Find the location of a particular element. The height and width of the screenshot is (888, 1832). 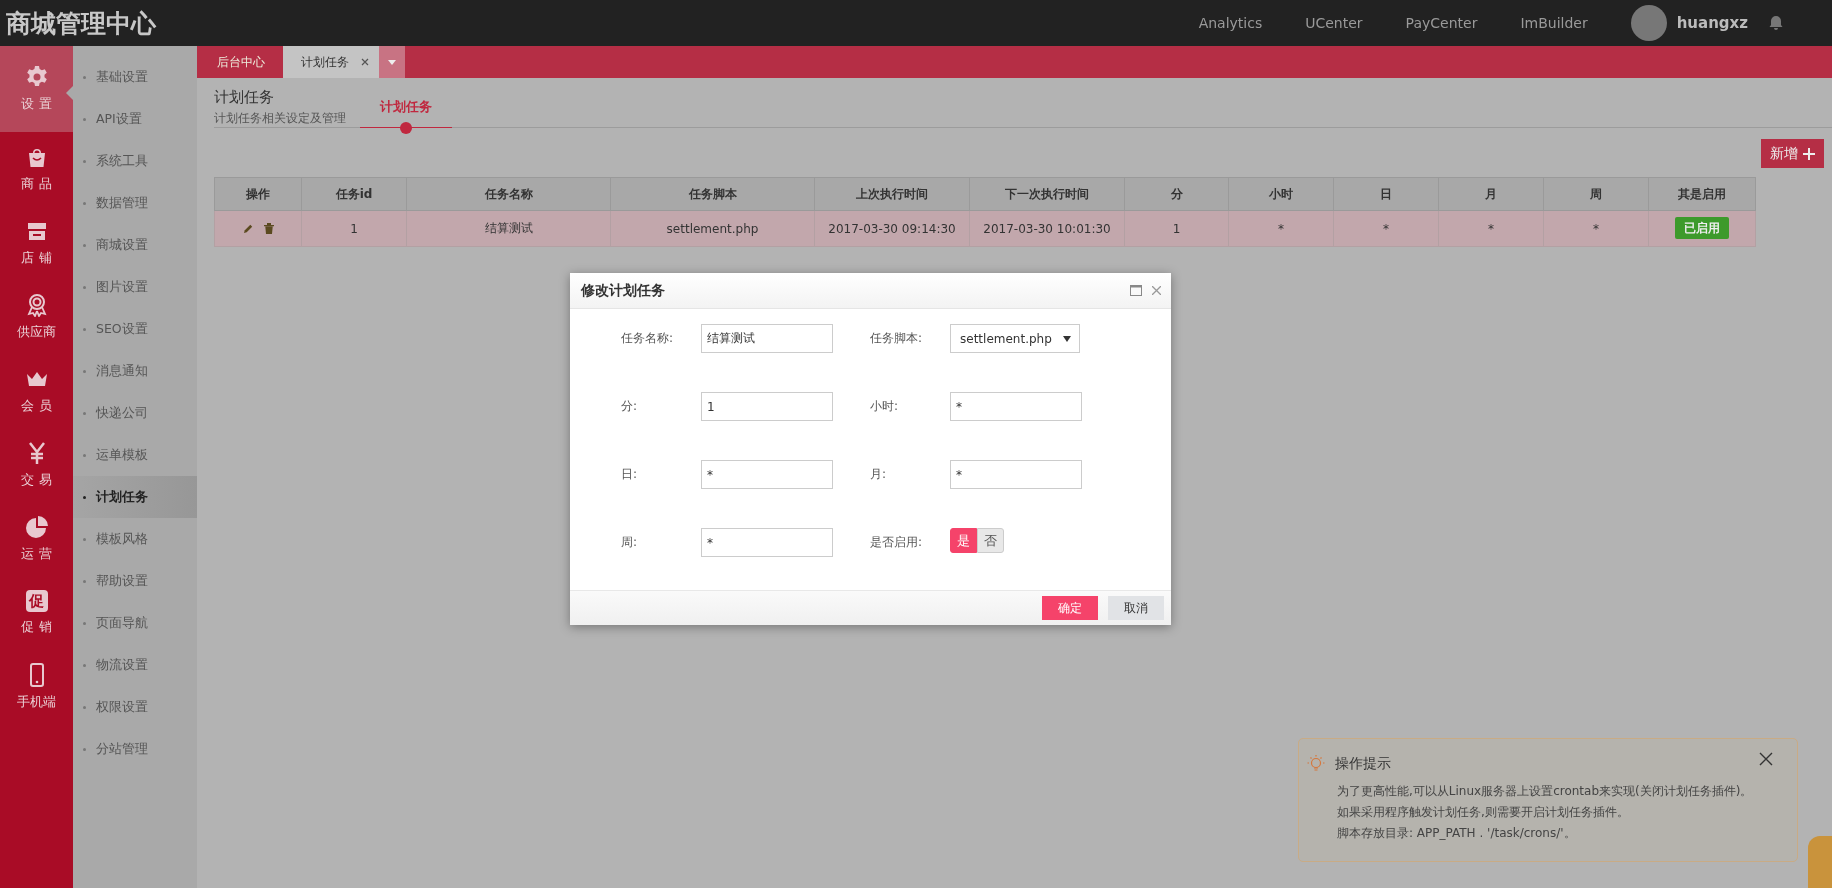

column-header: 下一次执行时间 is located at coordinates (1047, 194).